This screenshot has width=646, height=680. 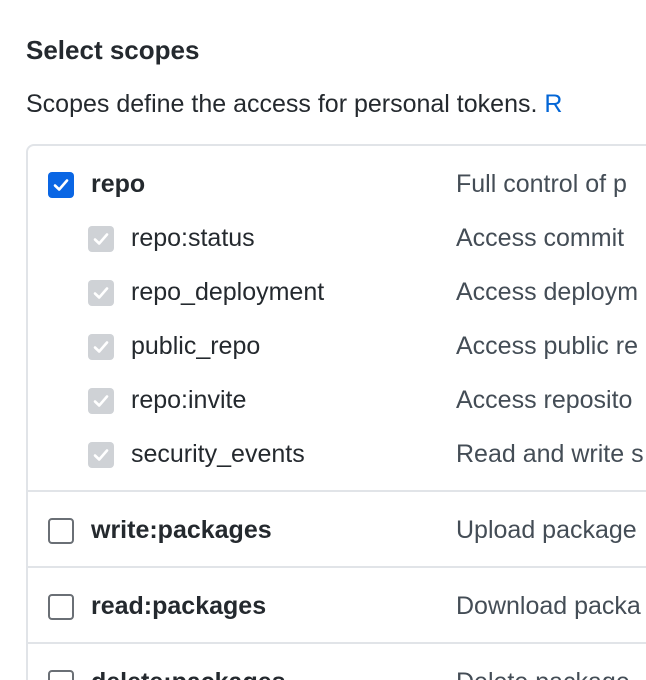 What do you see at coordinates (337, 184) in the screenshot?
I see `scope-row-repo: repo Full control of p` at bounding box center [337, 184].